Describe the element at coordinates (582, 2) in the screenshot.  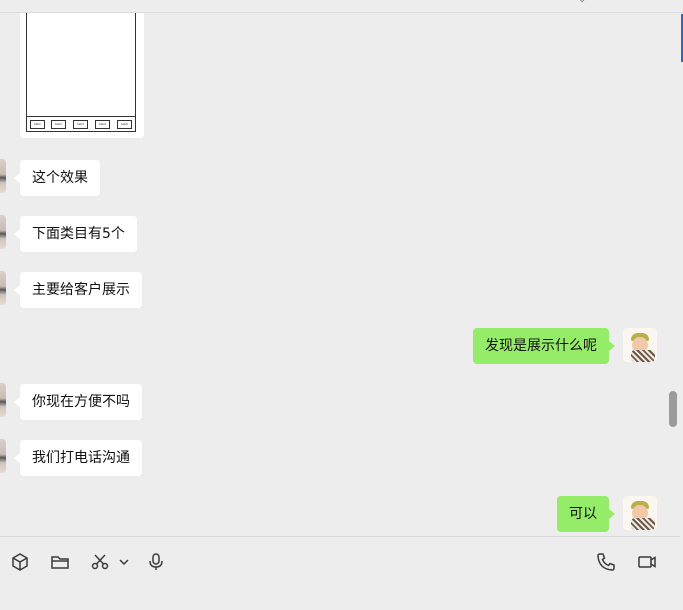
I see `chevron-down-icon: ⌄` at that location.